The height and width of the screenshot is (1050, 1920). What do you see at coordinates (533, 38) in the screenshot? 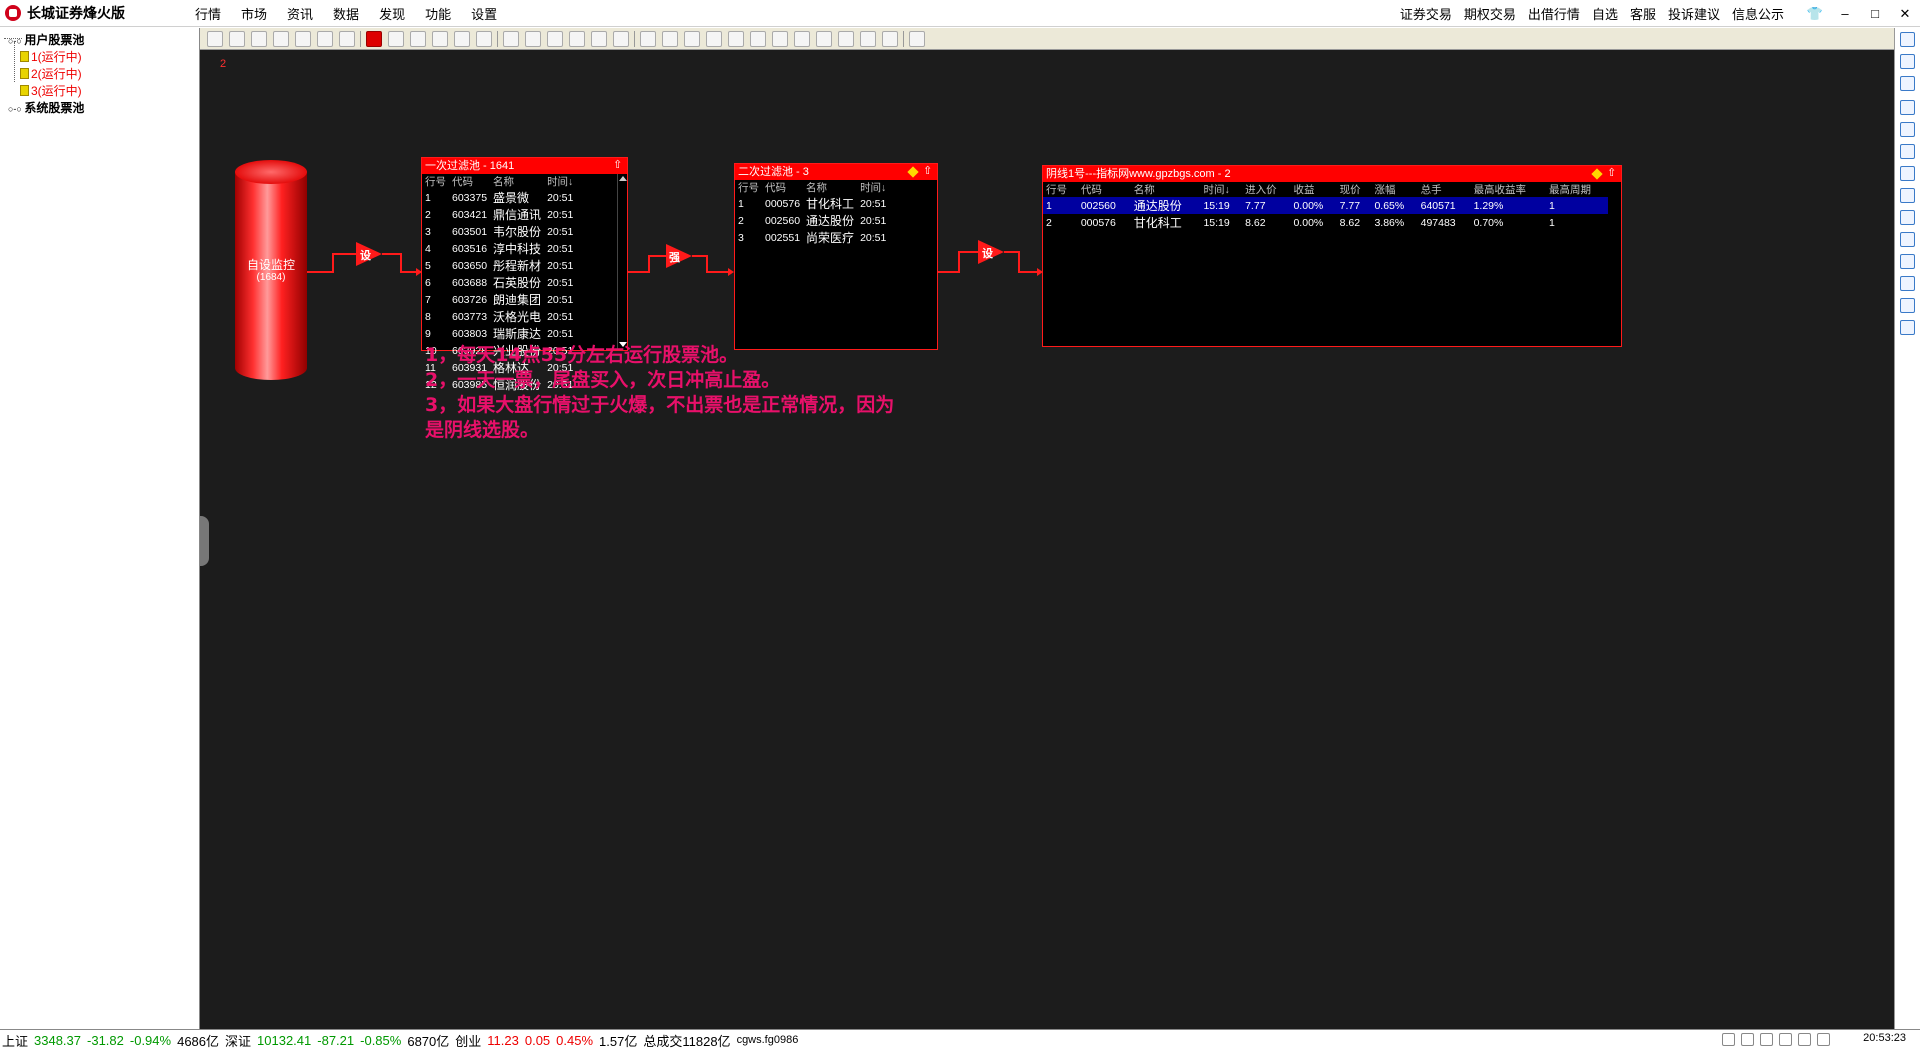
I see `line-tool-icon` at bounding box center [533, 38].